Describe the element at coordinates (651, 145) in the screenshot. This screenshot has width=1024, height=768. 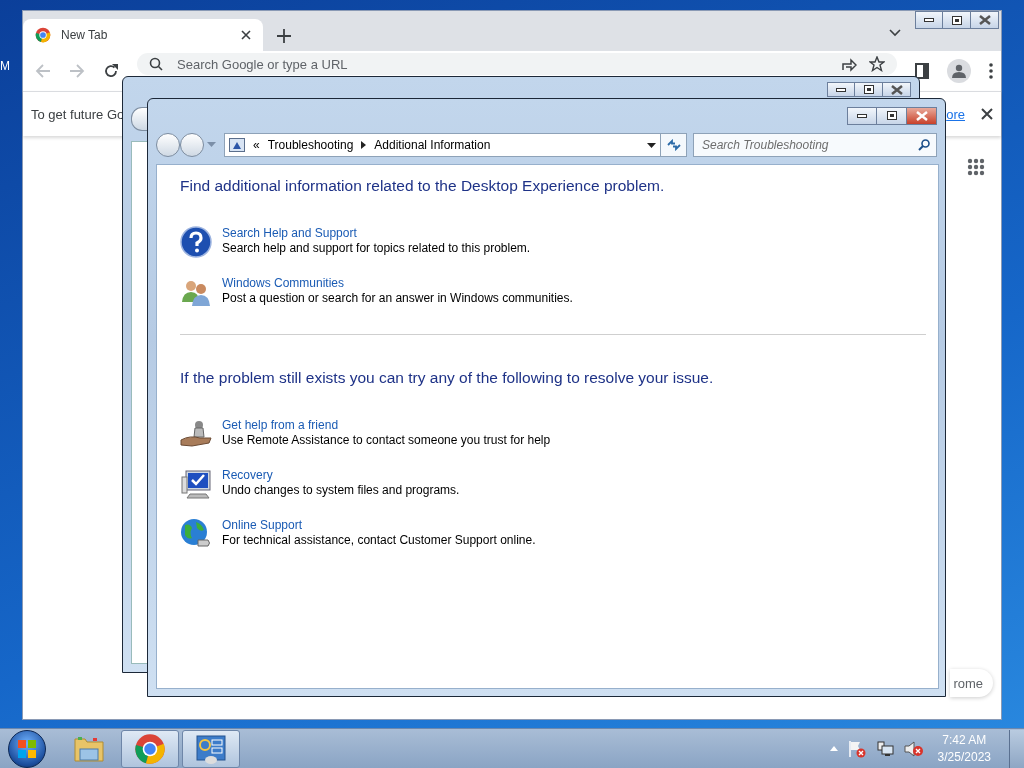
I see `dropdown-arrow-icon` at that location.